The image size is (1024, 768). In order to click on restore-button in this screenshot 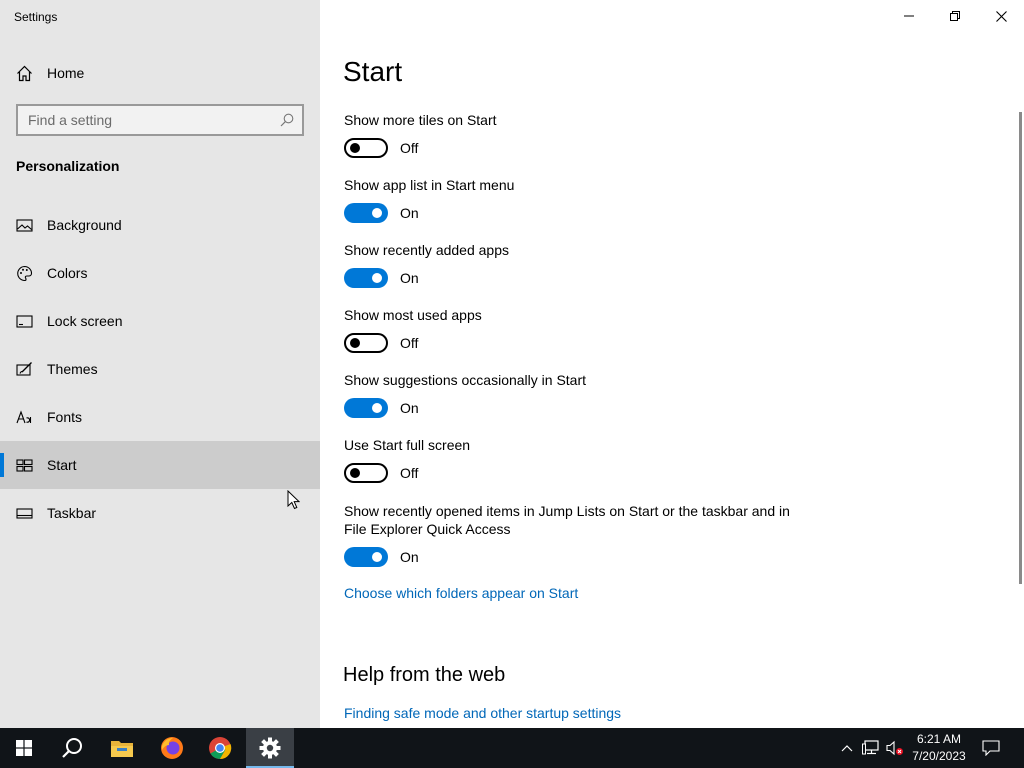, I will do `click(955, 16)`.